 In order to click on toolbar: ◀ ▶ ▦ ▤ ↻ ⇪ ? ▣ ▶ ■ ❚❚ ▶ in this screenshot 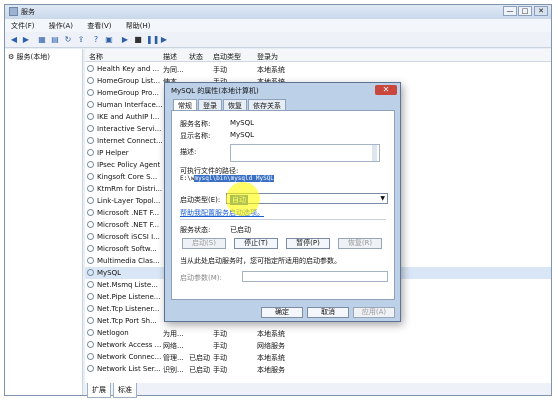, I will do `click(278, 40)`.